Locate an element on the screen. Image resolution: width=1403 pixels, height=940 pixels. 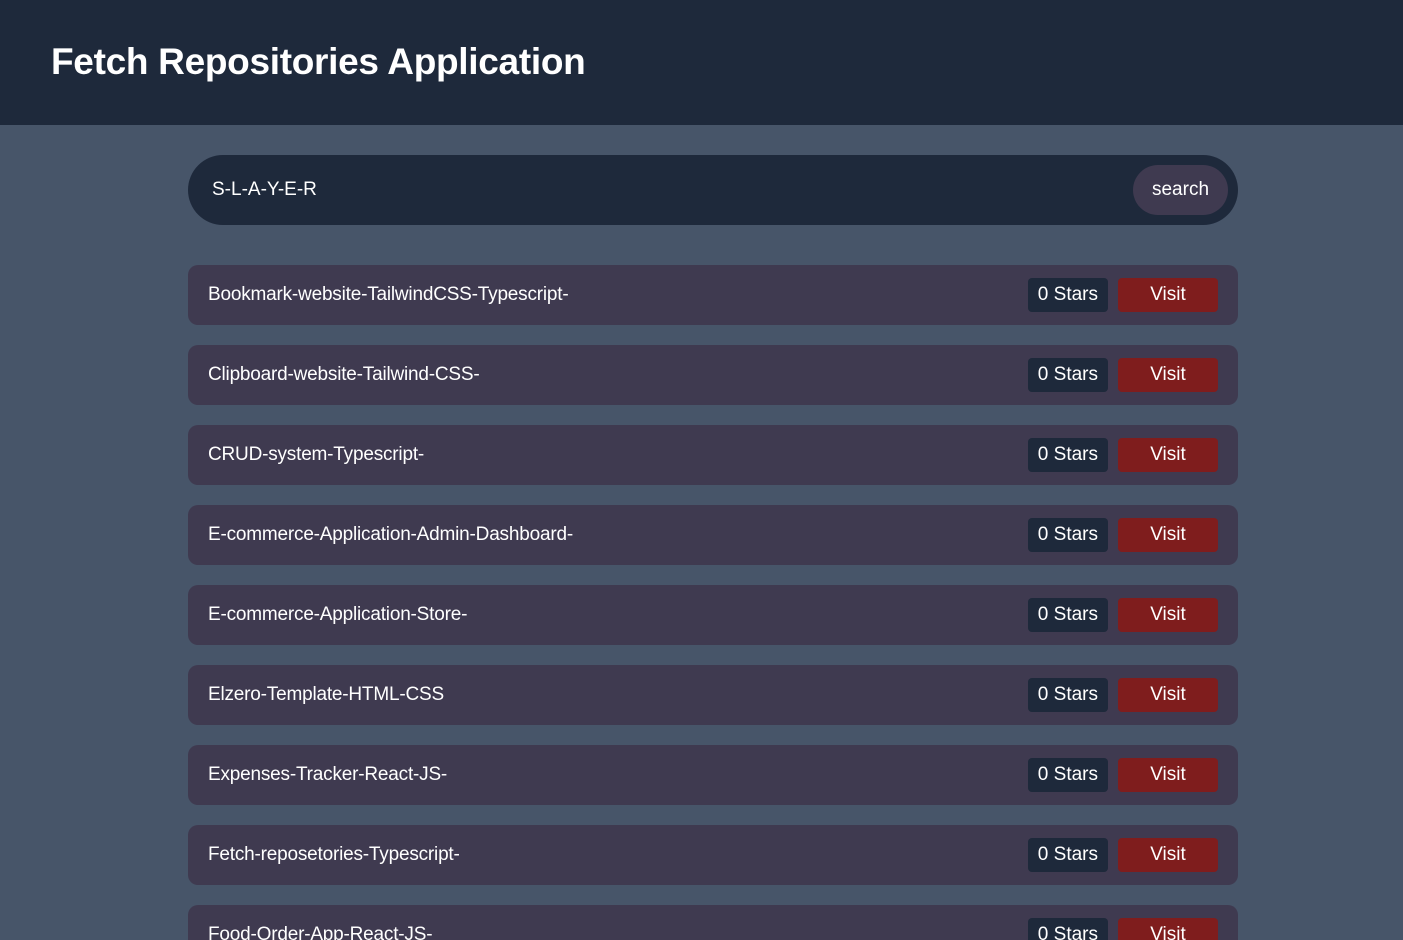
search-input is located at coordinates (672, 190).